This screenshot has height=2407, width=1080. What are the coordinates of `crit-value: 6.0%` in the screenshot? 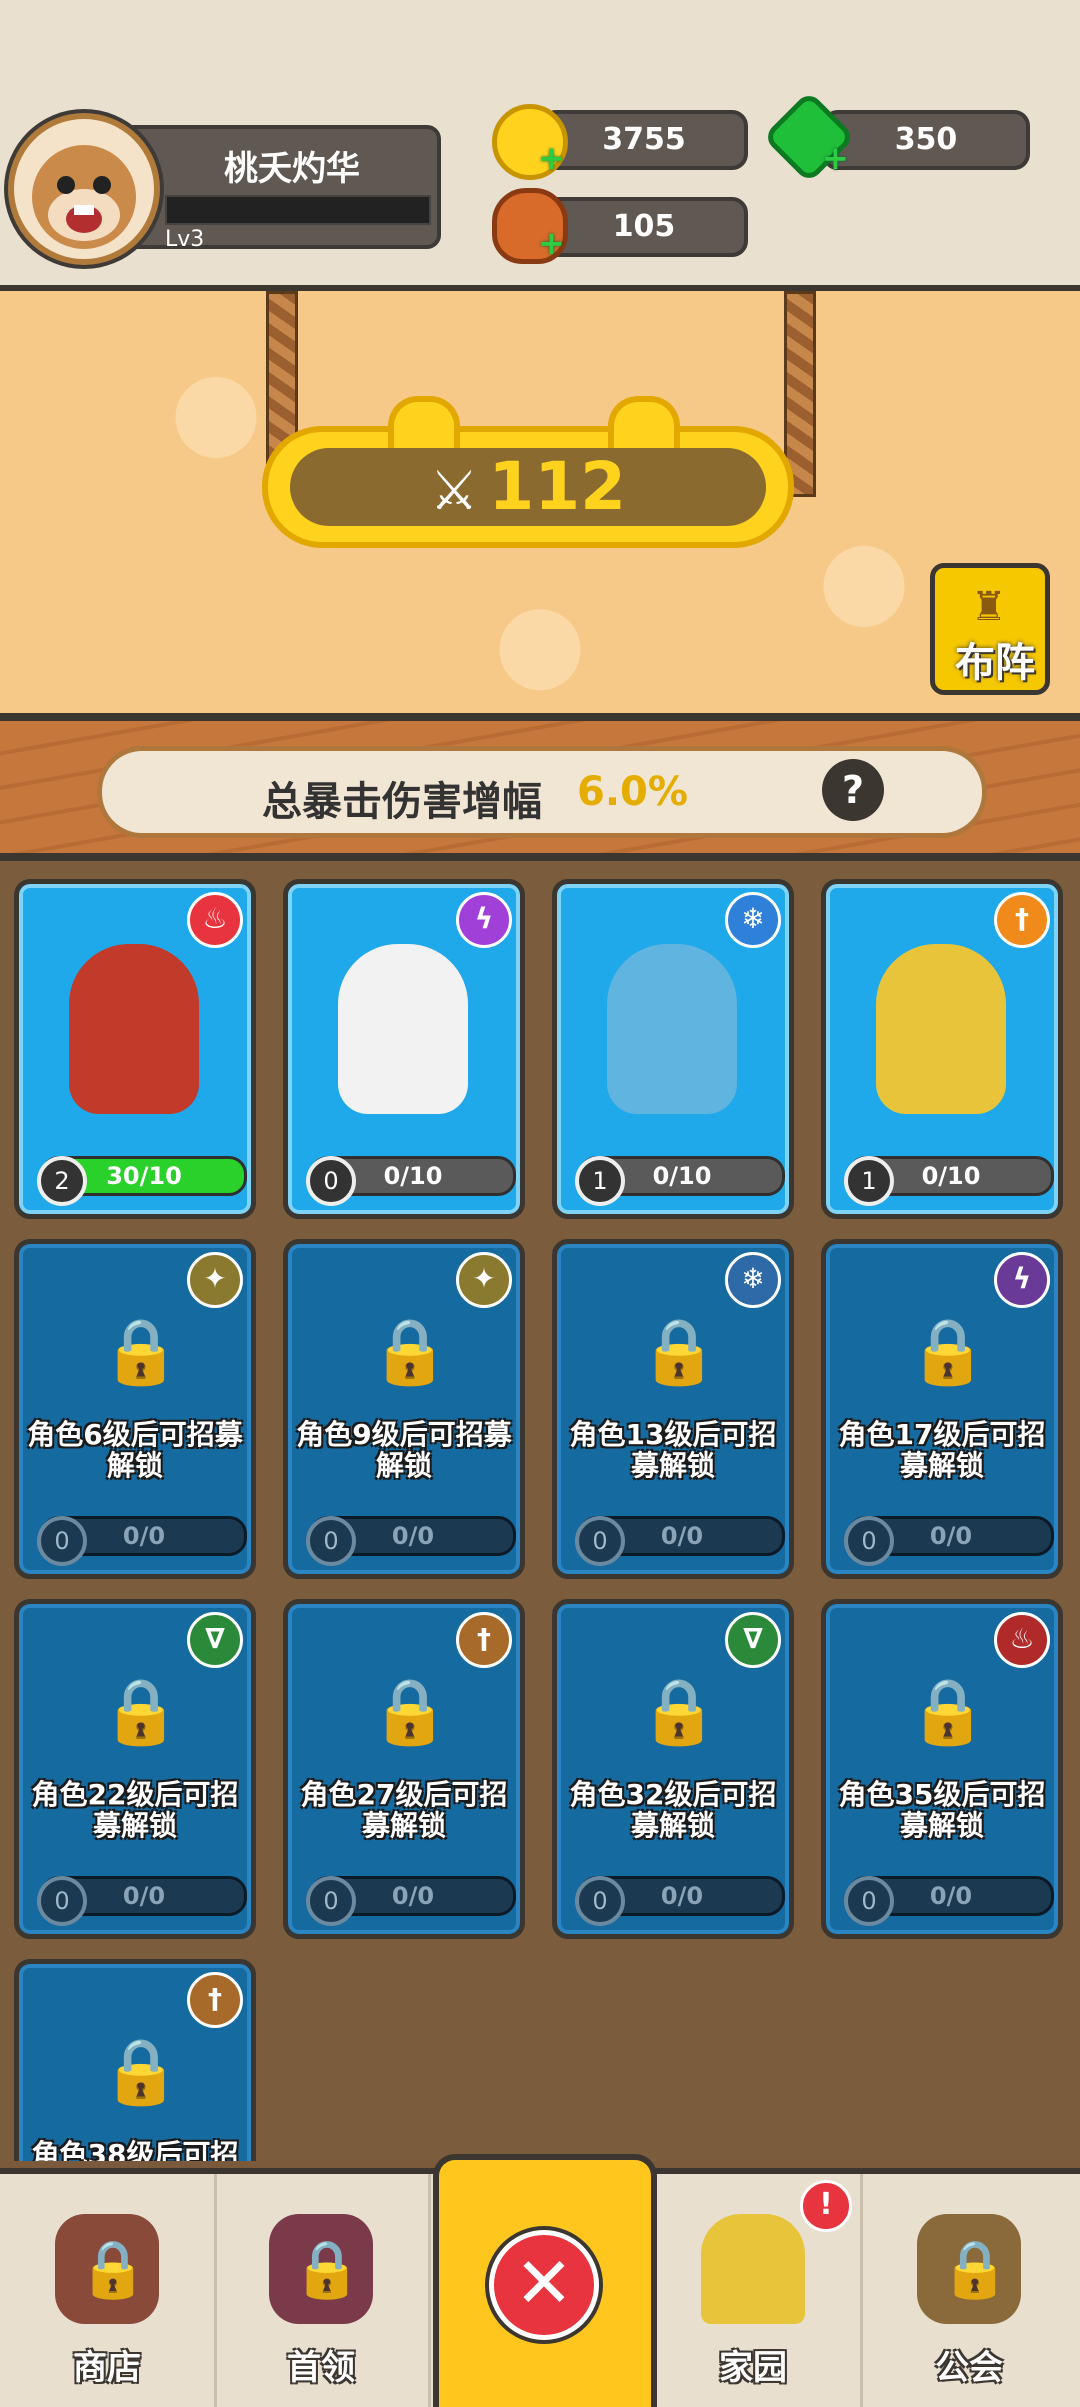 It's located at (632, 792).